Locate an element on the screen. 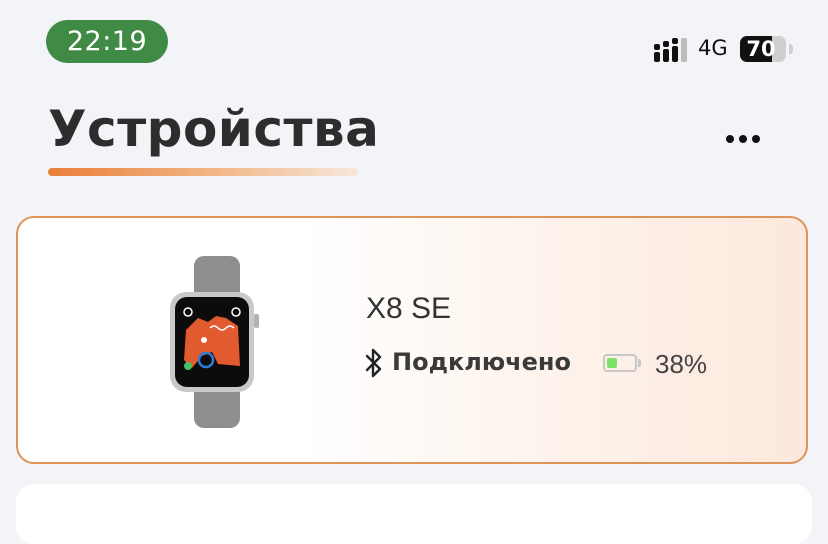  battery-icon: 70 is located at coordinates (763, 49).